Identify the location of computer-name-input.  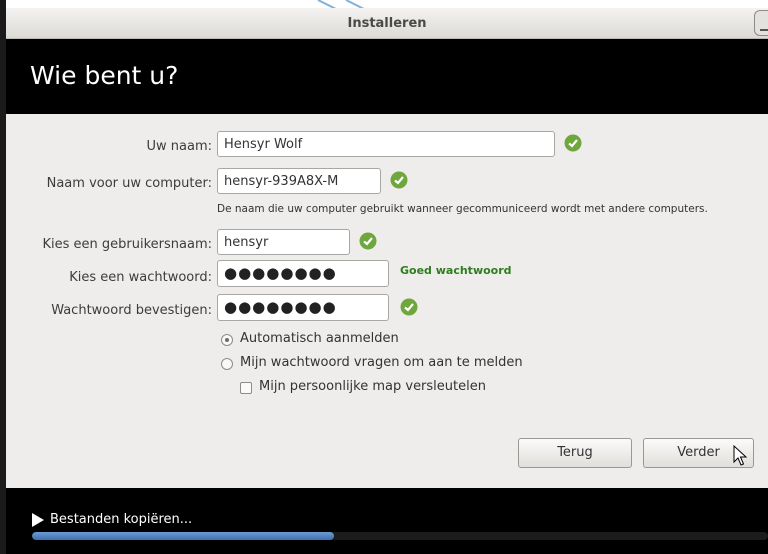
(299, 181).